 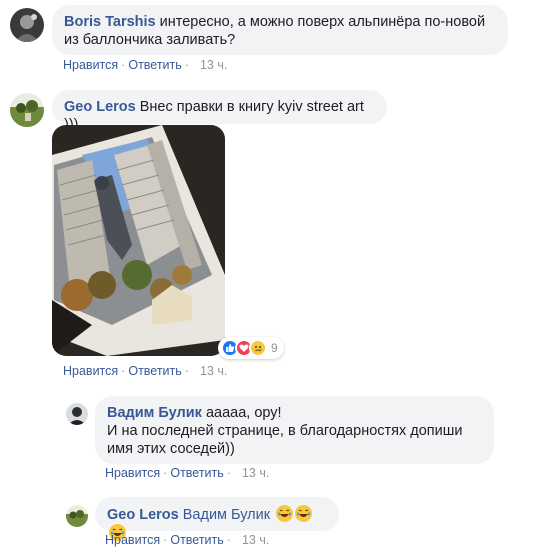 I want to click on avatar-vadim-bulik, so click(x=77, y=414).